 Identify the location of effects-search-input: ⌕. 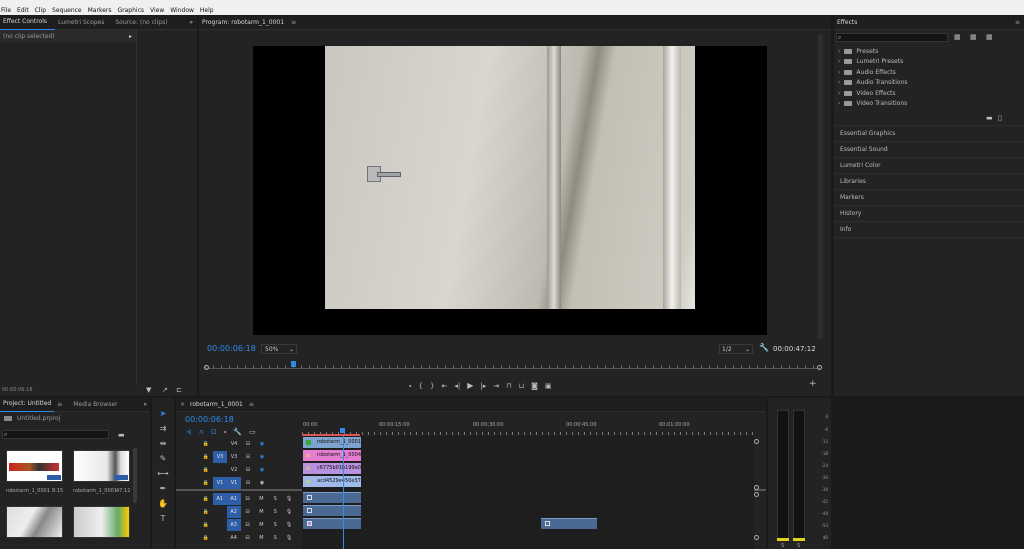
(892, 37).